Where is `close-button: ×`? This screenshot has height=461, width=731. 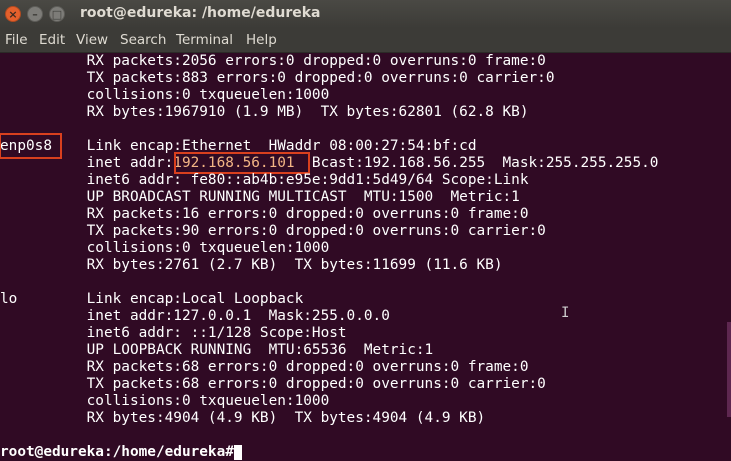 close-button: × is located at coordinates (13, 14).